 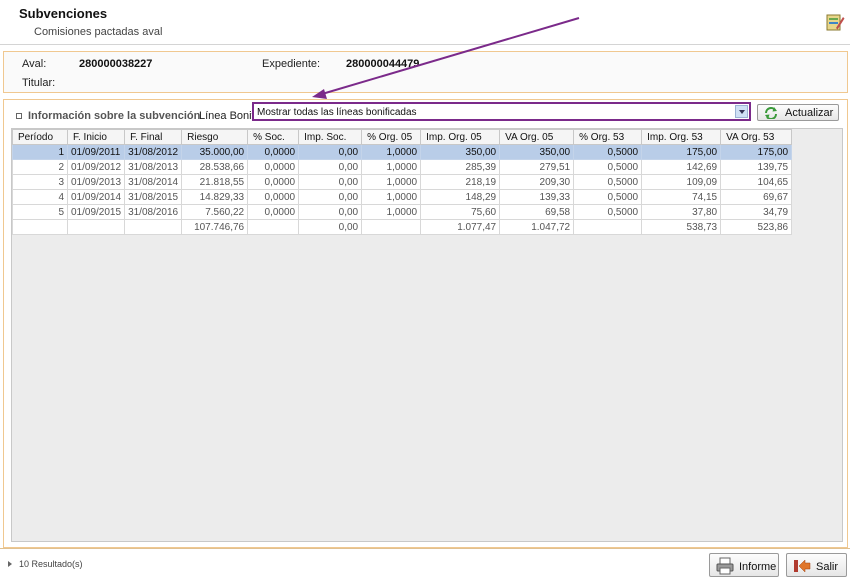 I want to click on salir-label: Salir, so click(x=827, y=567).